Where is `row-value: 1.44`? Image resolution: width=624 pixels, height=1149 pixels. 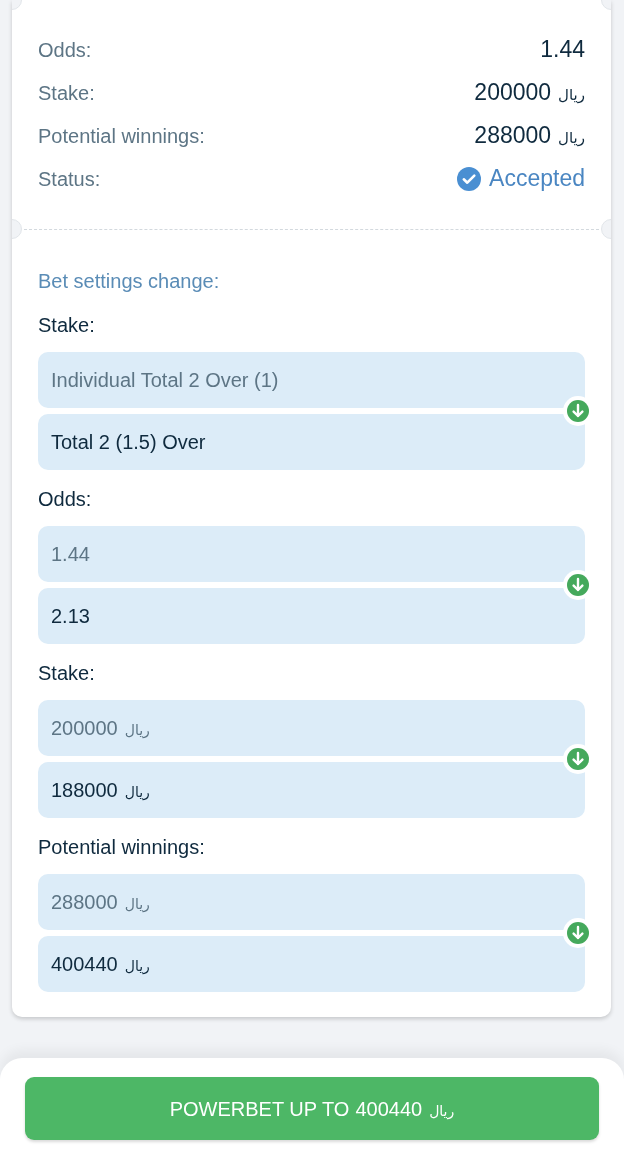 row-value: 1.44 is located at coordinates (562, 50).